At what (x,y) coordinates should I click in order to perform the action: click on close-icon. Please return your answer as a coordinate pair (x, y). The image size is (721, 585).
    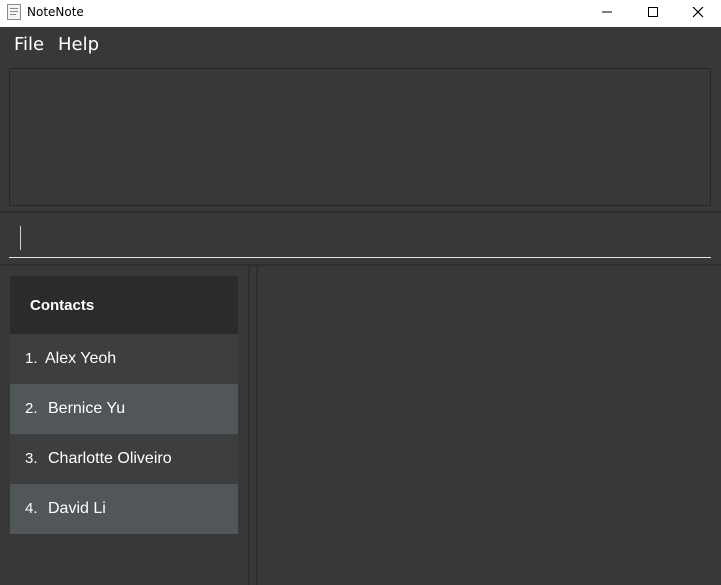
    Looking at the image, I should click on (698, 12).